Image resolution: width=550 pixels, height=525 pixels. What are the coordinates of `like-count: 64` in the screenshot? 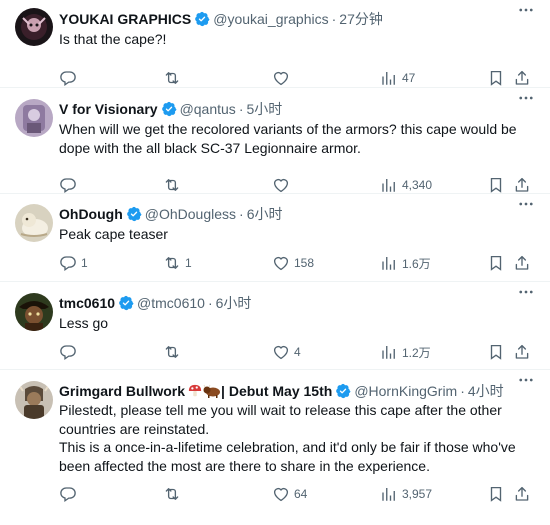 It's located at (301, 494).